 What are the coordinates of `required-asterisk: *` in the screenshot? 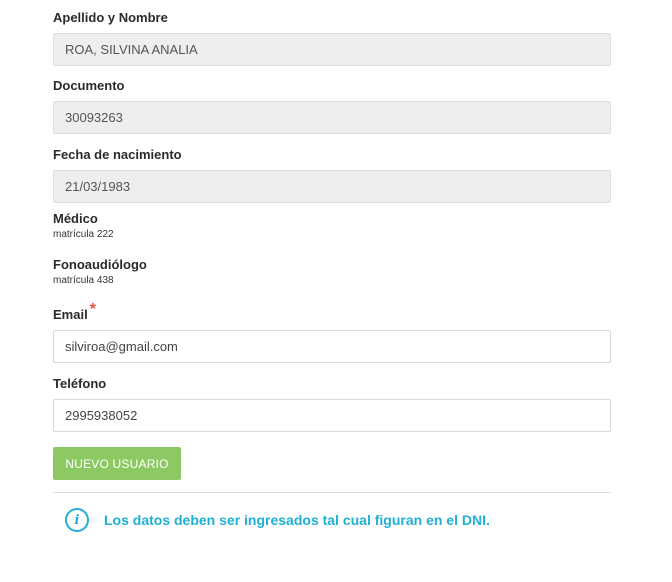 It's located at (92, 309).